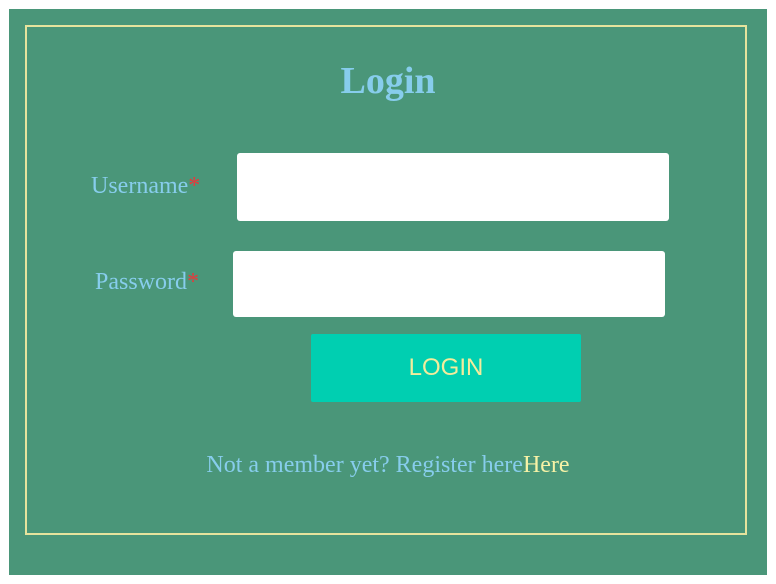 This screenshot has width=776, height=584. Describe the element at coordinates (193, 282) in the screenshot. I see `password-required-marker: *` at that location.